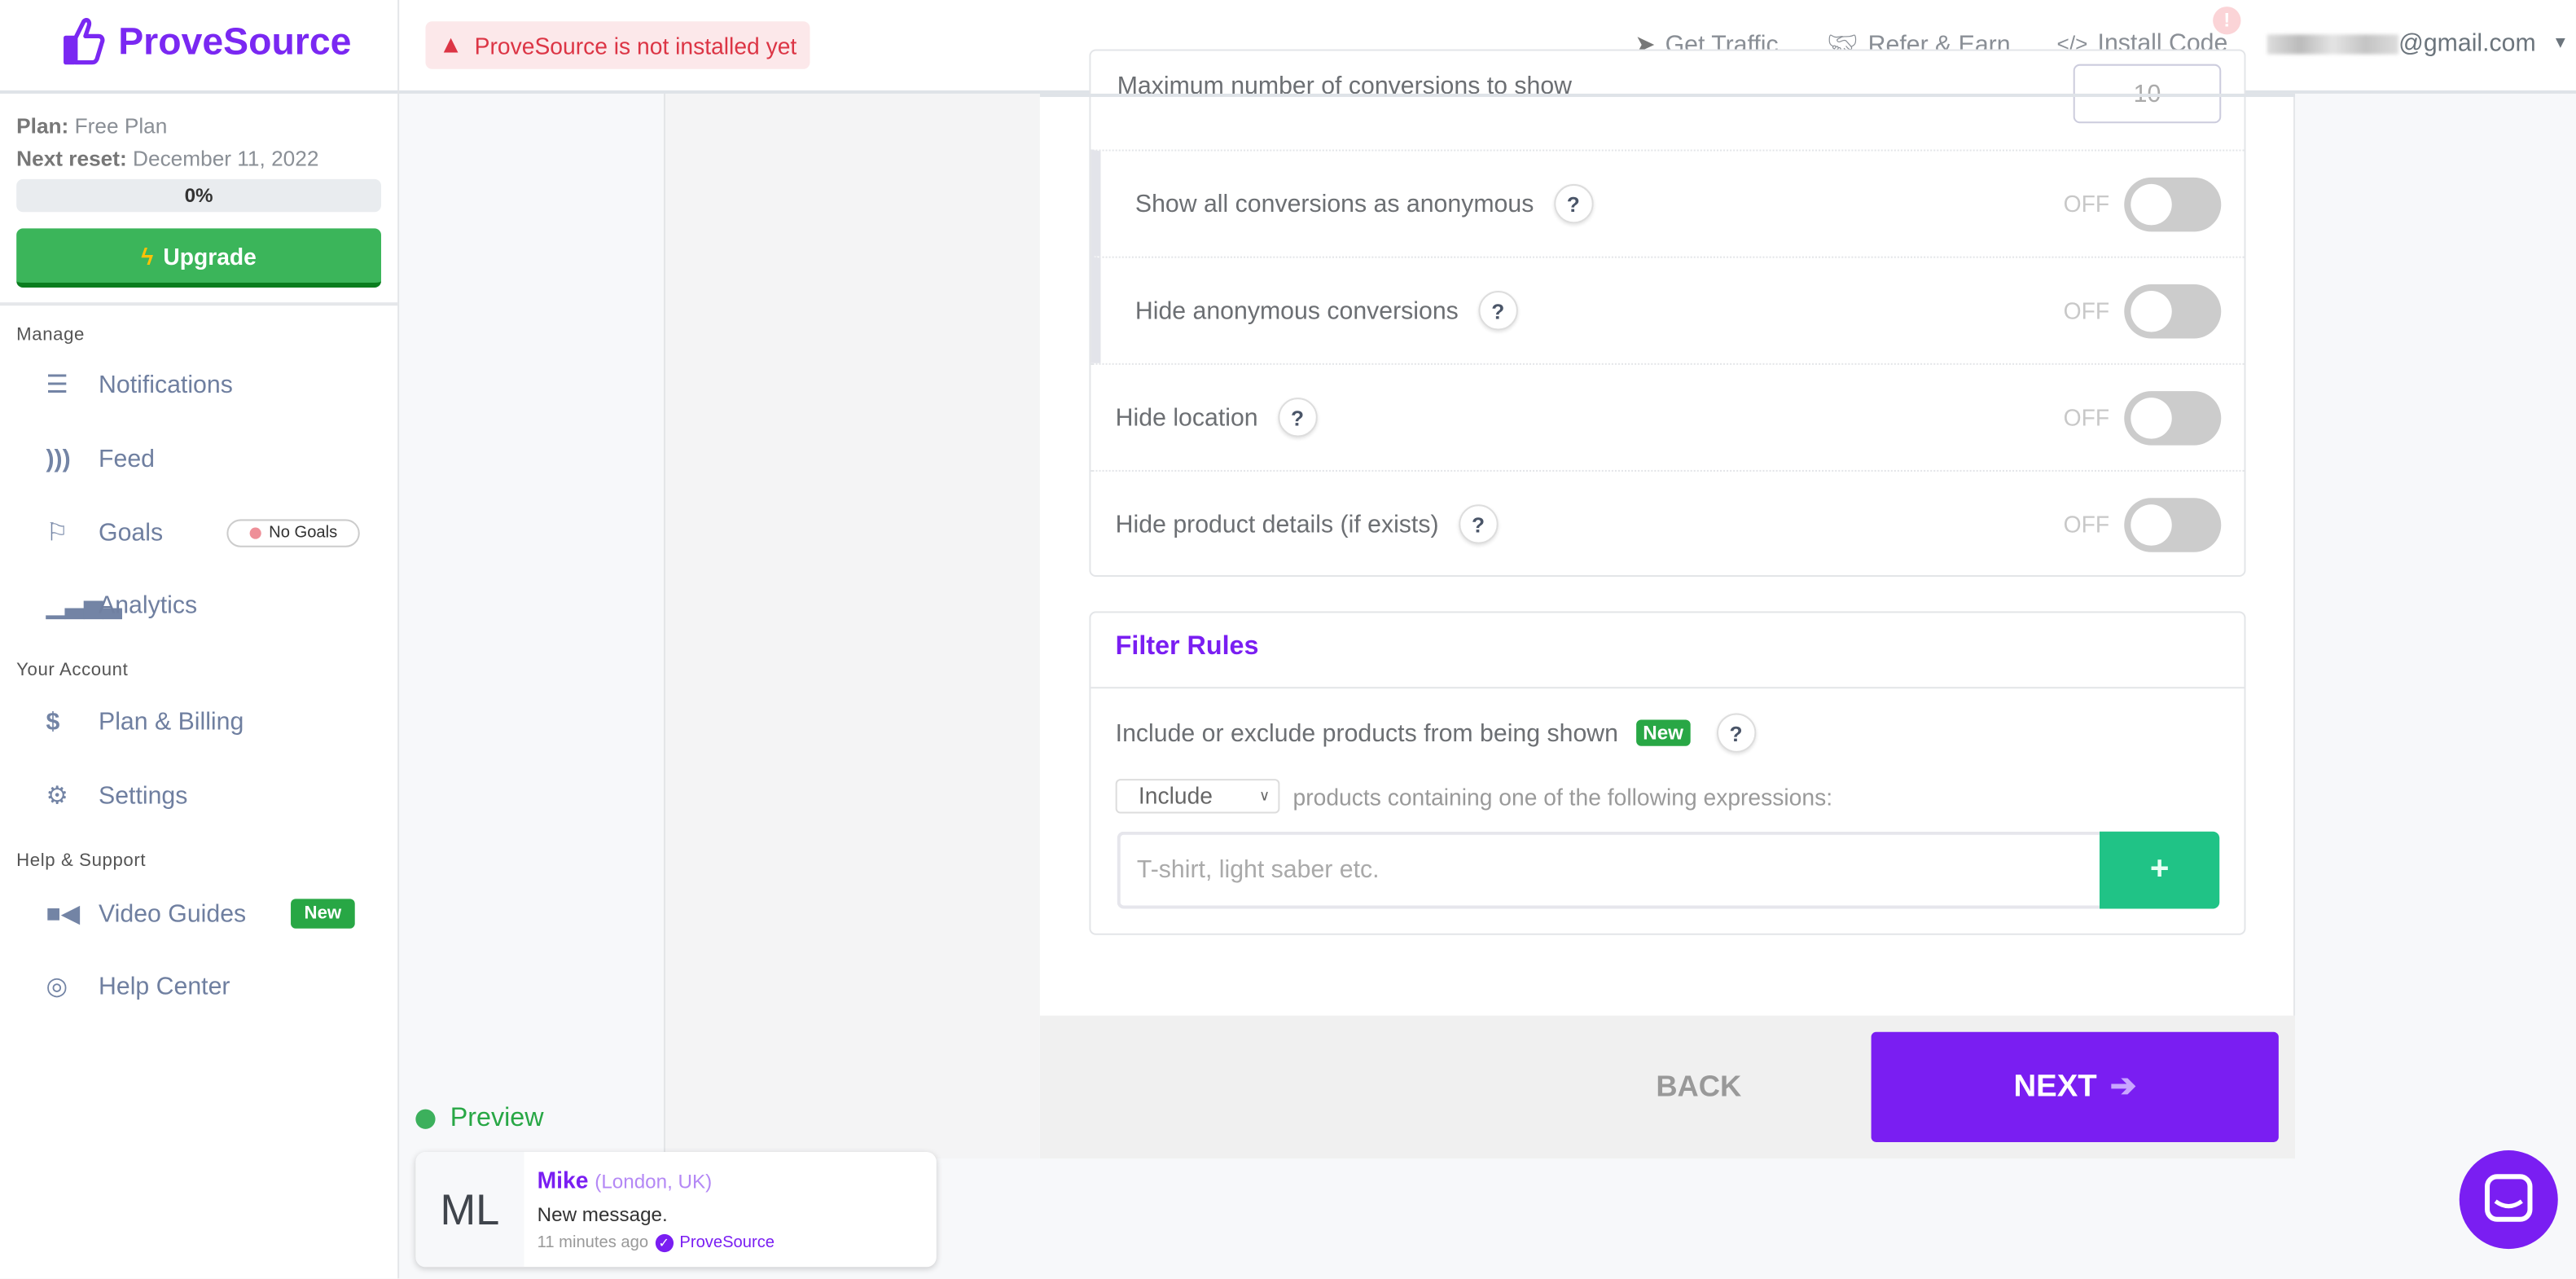 The height and width of the screenshot is (1279, 2576). Describe the element at coordinates (72, 671) in the screenshot. I see `section-your-account: Your Account` at that location.